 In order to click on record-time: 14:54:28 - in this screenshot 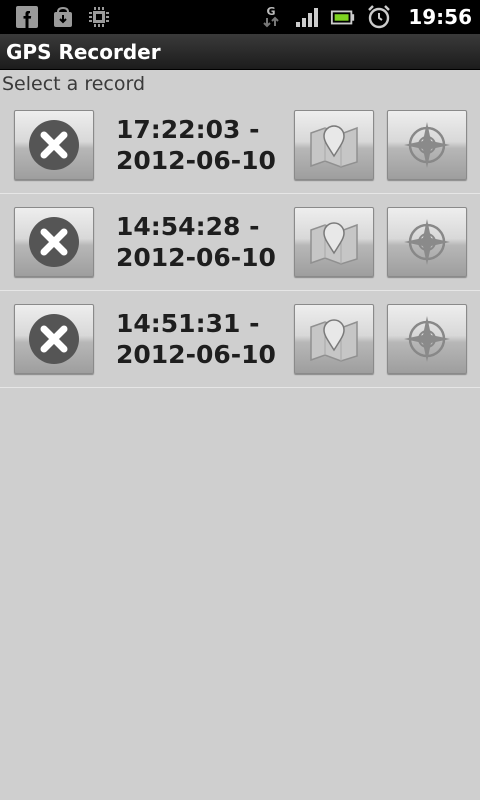, I will do `click(188, 226)`.